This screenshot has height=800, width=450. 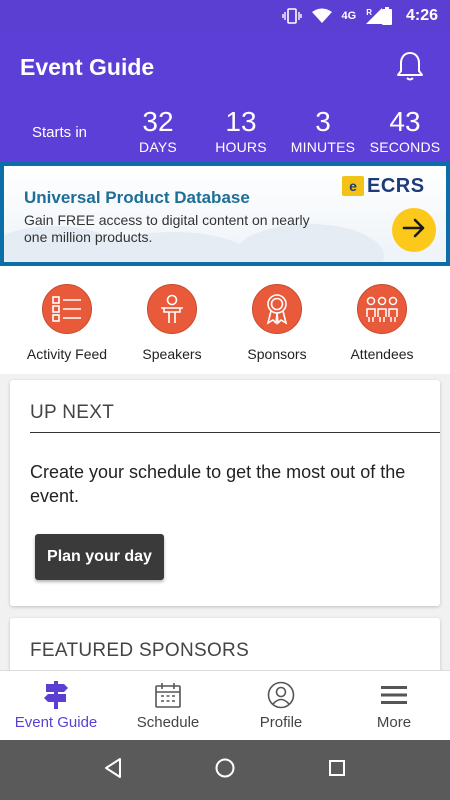 I want to click on countdown-days: 32 DAYS, so click(x=158, y=131).